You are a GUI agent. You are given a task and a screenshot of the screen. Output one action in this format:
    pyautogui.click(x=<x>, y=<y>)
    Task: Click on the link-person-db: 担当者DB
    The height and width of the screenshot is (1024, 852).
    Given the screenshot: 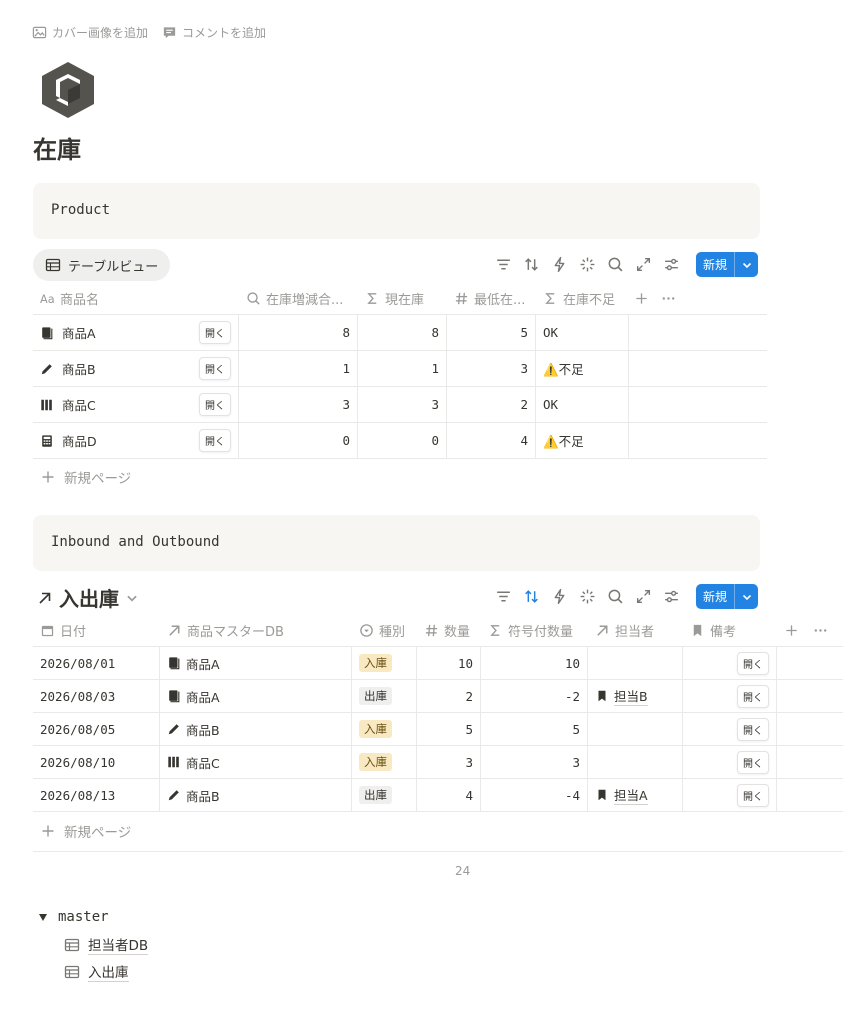 What is the action you would take?
    pyautogui.click(x=106, y=944)
    